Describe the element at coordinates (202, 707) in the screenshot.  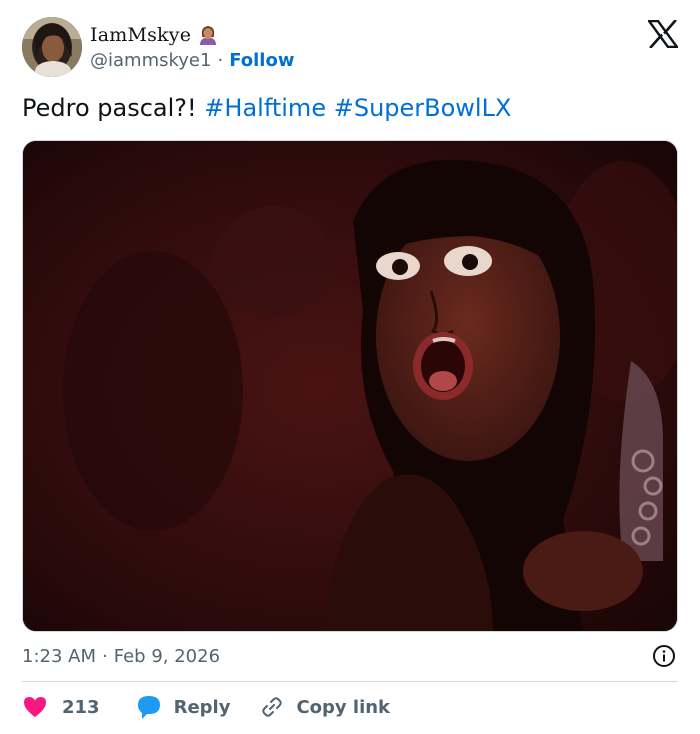
I see `reply-label: Reply` at that location.